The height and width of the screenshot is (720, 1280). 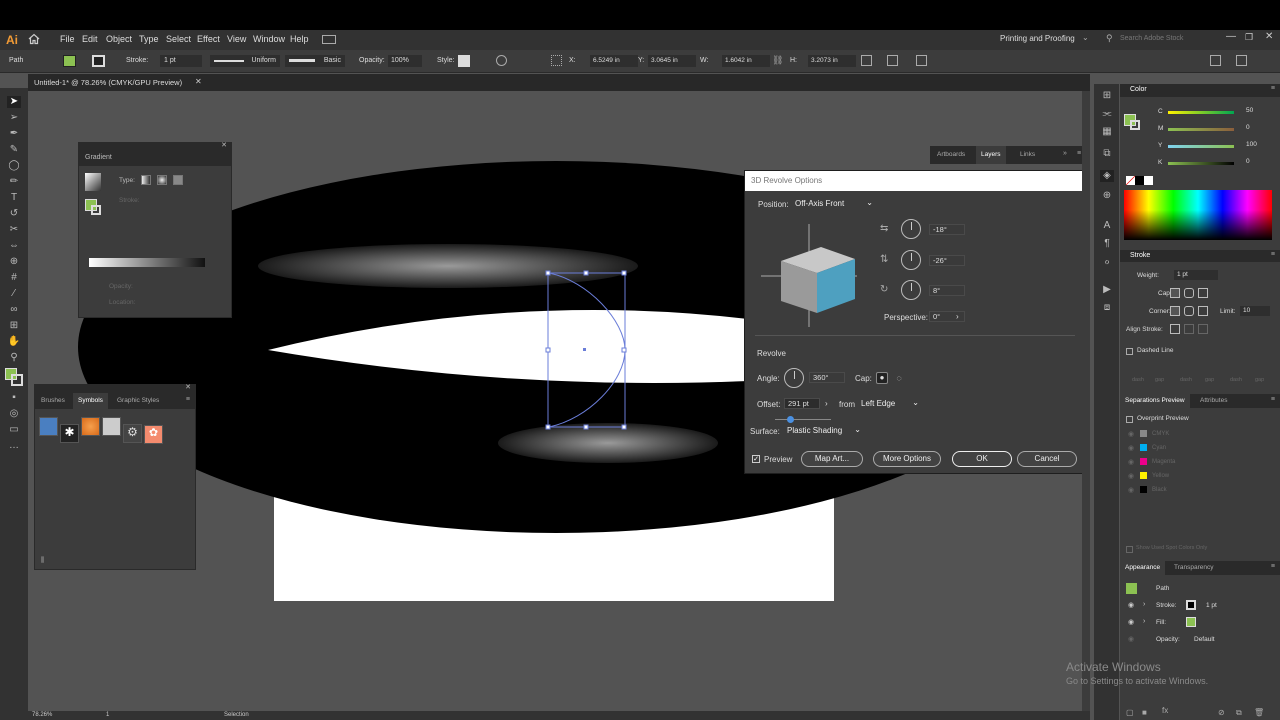 What do you see at coordinates (1165, 710) in the screenshot?
I see `add-effect-icon: fx` at bounding box center [1165, 710].